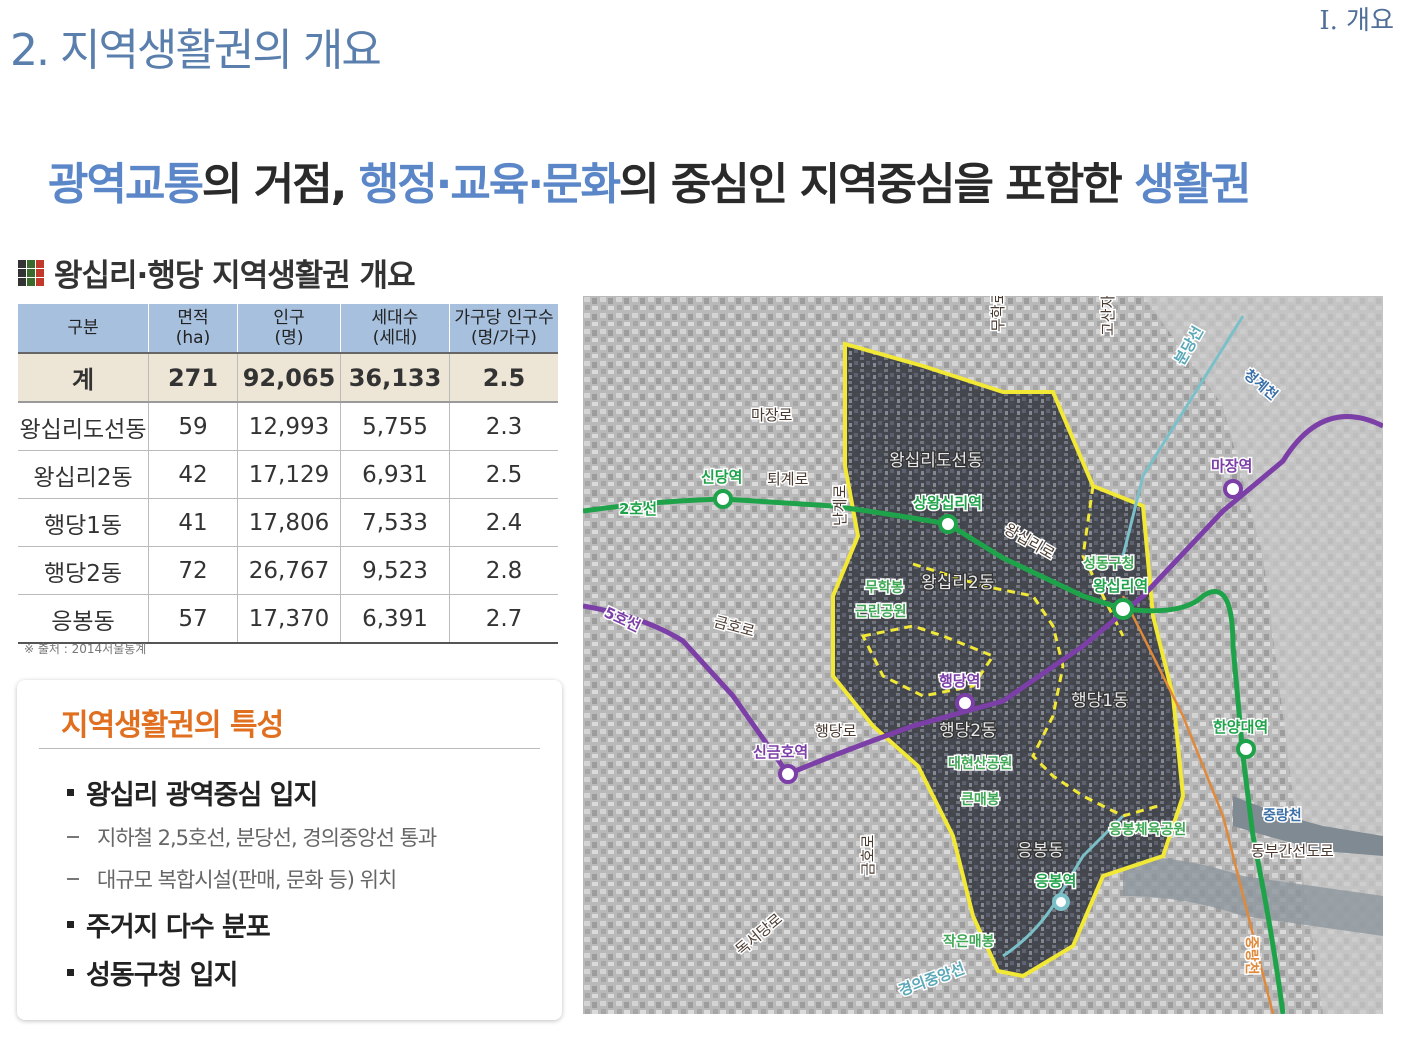  What do you see at coordinates (489, 184) in the screenshot?
I see `headline-highlight-admin: 행정·교육·문화` at bounding box center [489, 184].